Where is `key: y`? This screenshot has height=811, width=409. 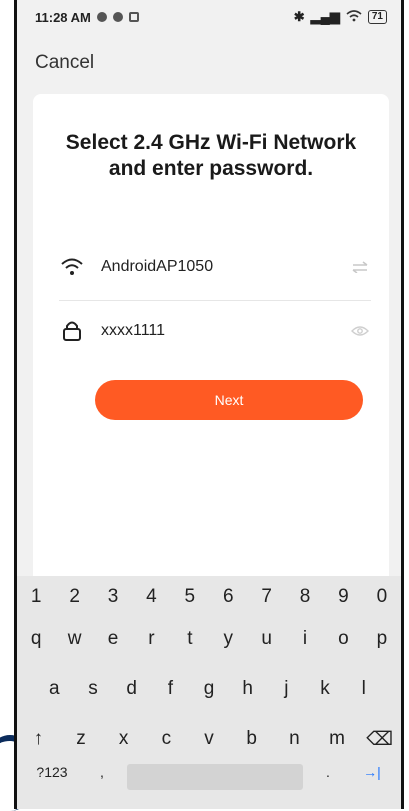 key: y is located at coordinates (228, 639).